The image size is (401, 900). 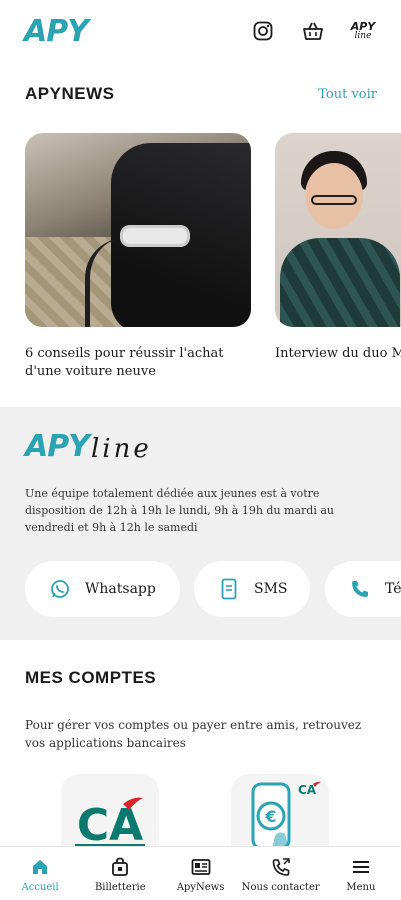 I want to click on nav-billetterie: Billetterie, so click(x=120, y=873).